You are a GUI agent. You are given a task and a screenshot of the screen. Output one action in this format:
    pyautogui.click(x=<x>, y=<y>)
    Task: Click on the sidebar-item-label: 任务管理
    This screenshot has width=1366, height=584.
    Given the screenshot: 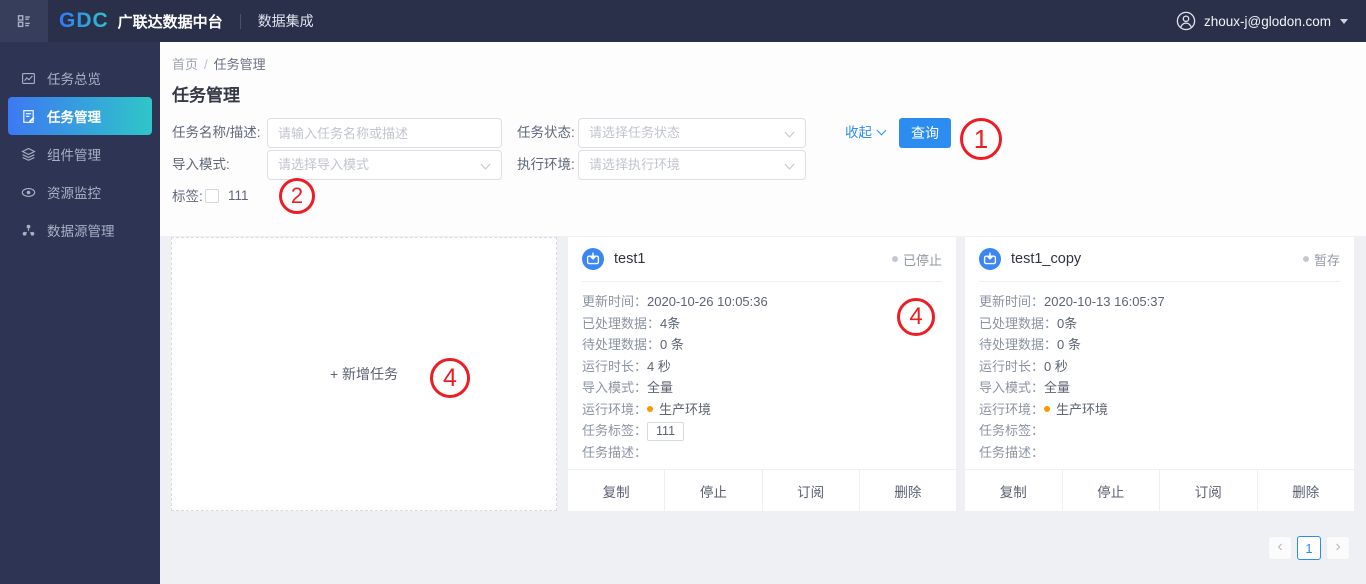 What is the action you would take?
    pyautogui.click(x=74, y=117)
    